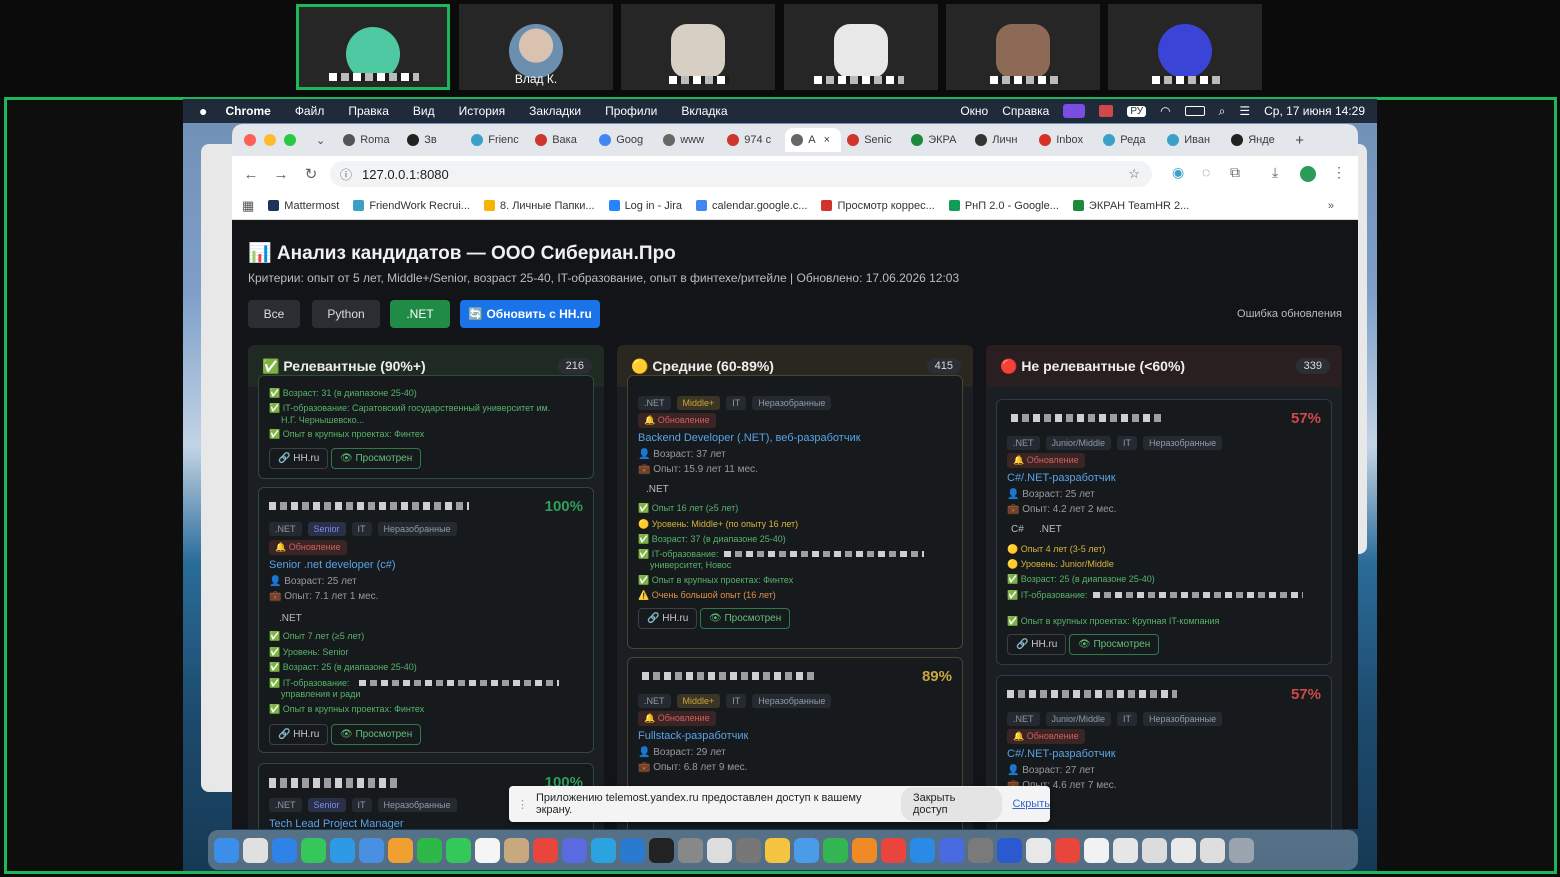  Describe the element at coordinates (1074, 111) in the screenshot. I see `screen-share-status-icon` at that location.